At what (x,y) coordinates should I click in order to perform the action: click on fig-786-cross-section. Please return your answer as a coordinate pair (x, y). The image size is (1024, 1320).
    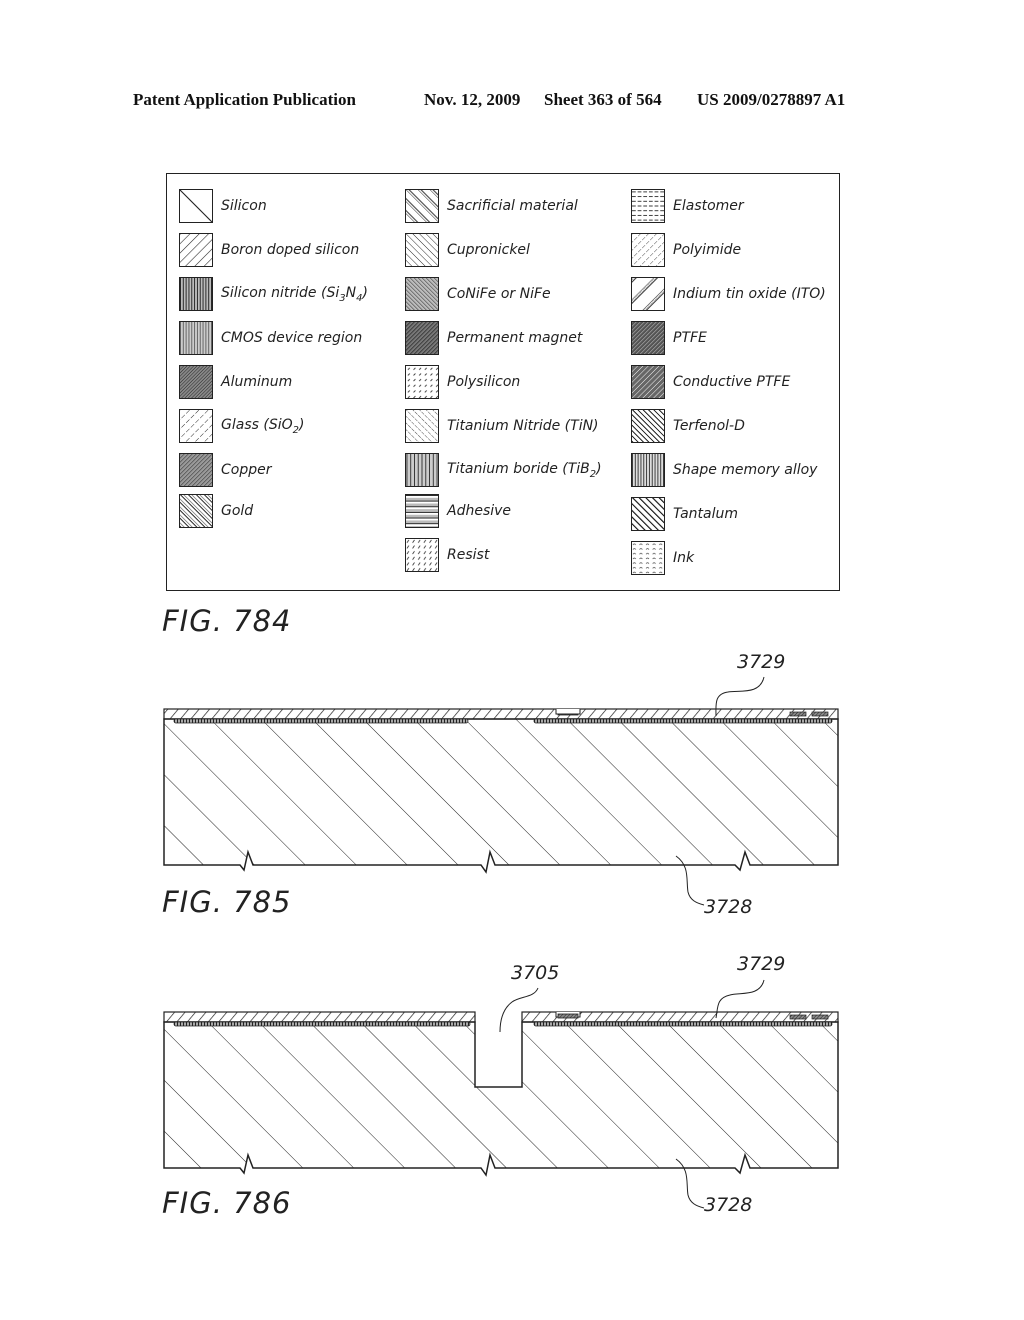
    Looking at the image, I should click on (501, 1094).